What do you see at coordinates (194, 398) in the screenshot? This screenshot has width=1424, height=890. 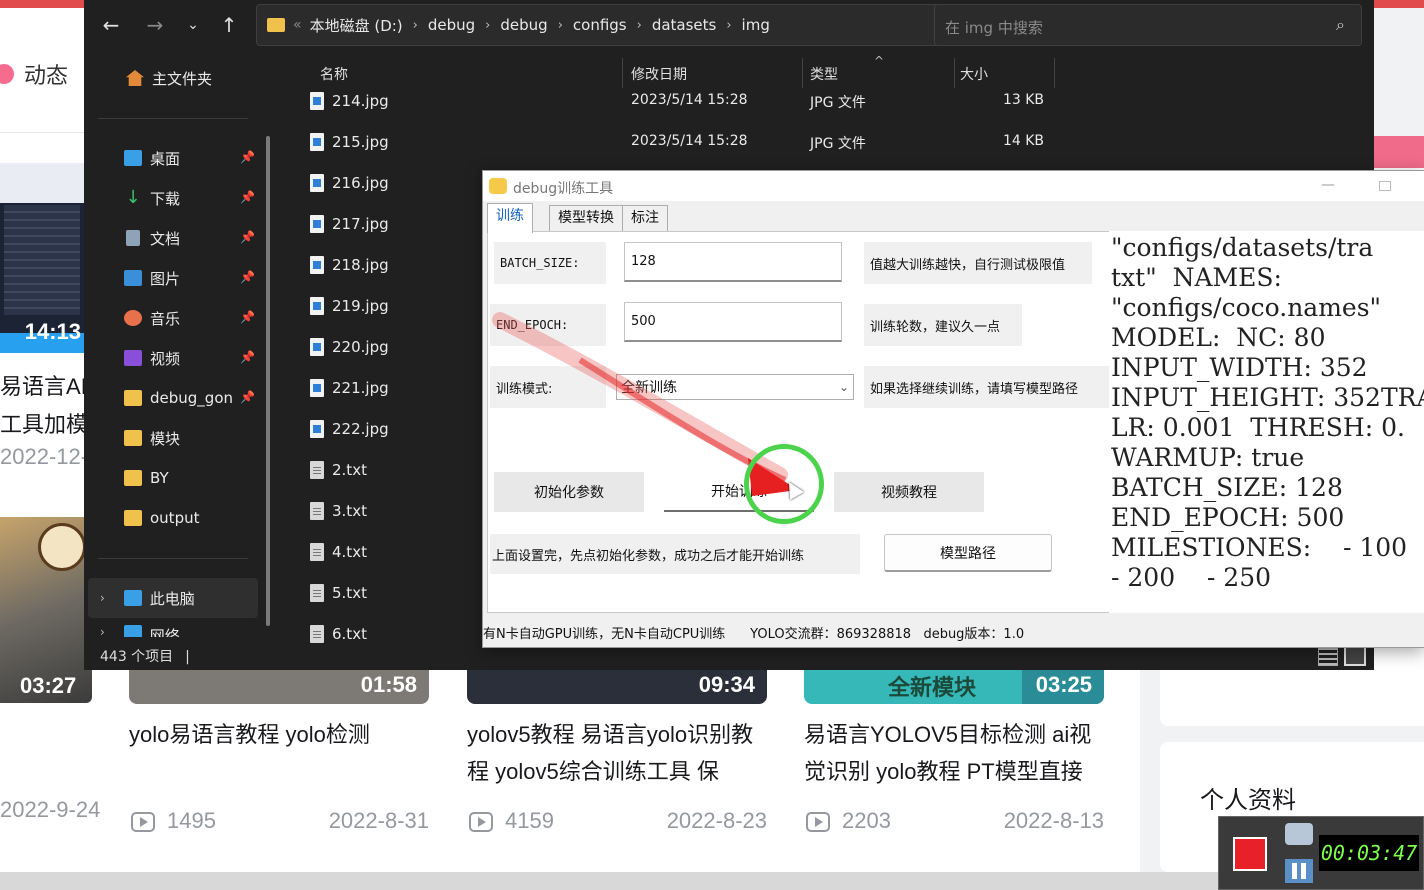 I see `nav-item-debug-gon: debug_gon 📌` at bounding box center [194, 398].